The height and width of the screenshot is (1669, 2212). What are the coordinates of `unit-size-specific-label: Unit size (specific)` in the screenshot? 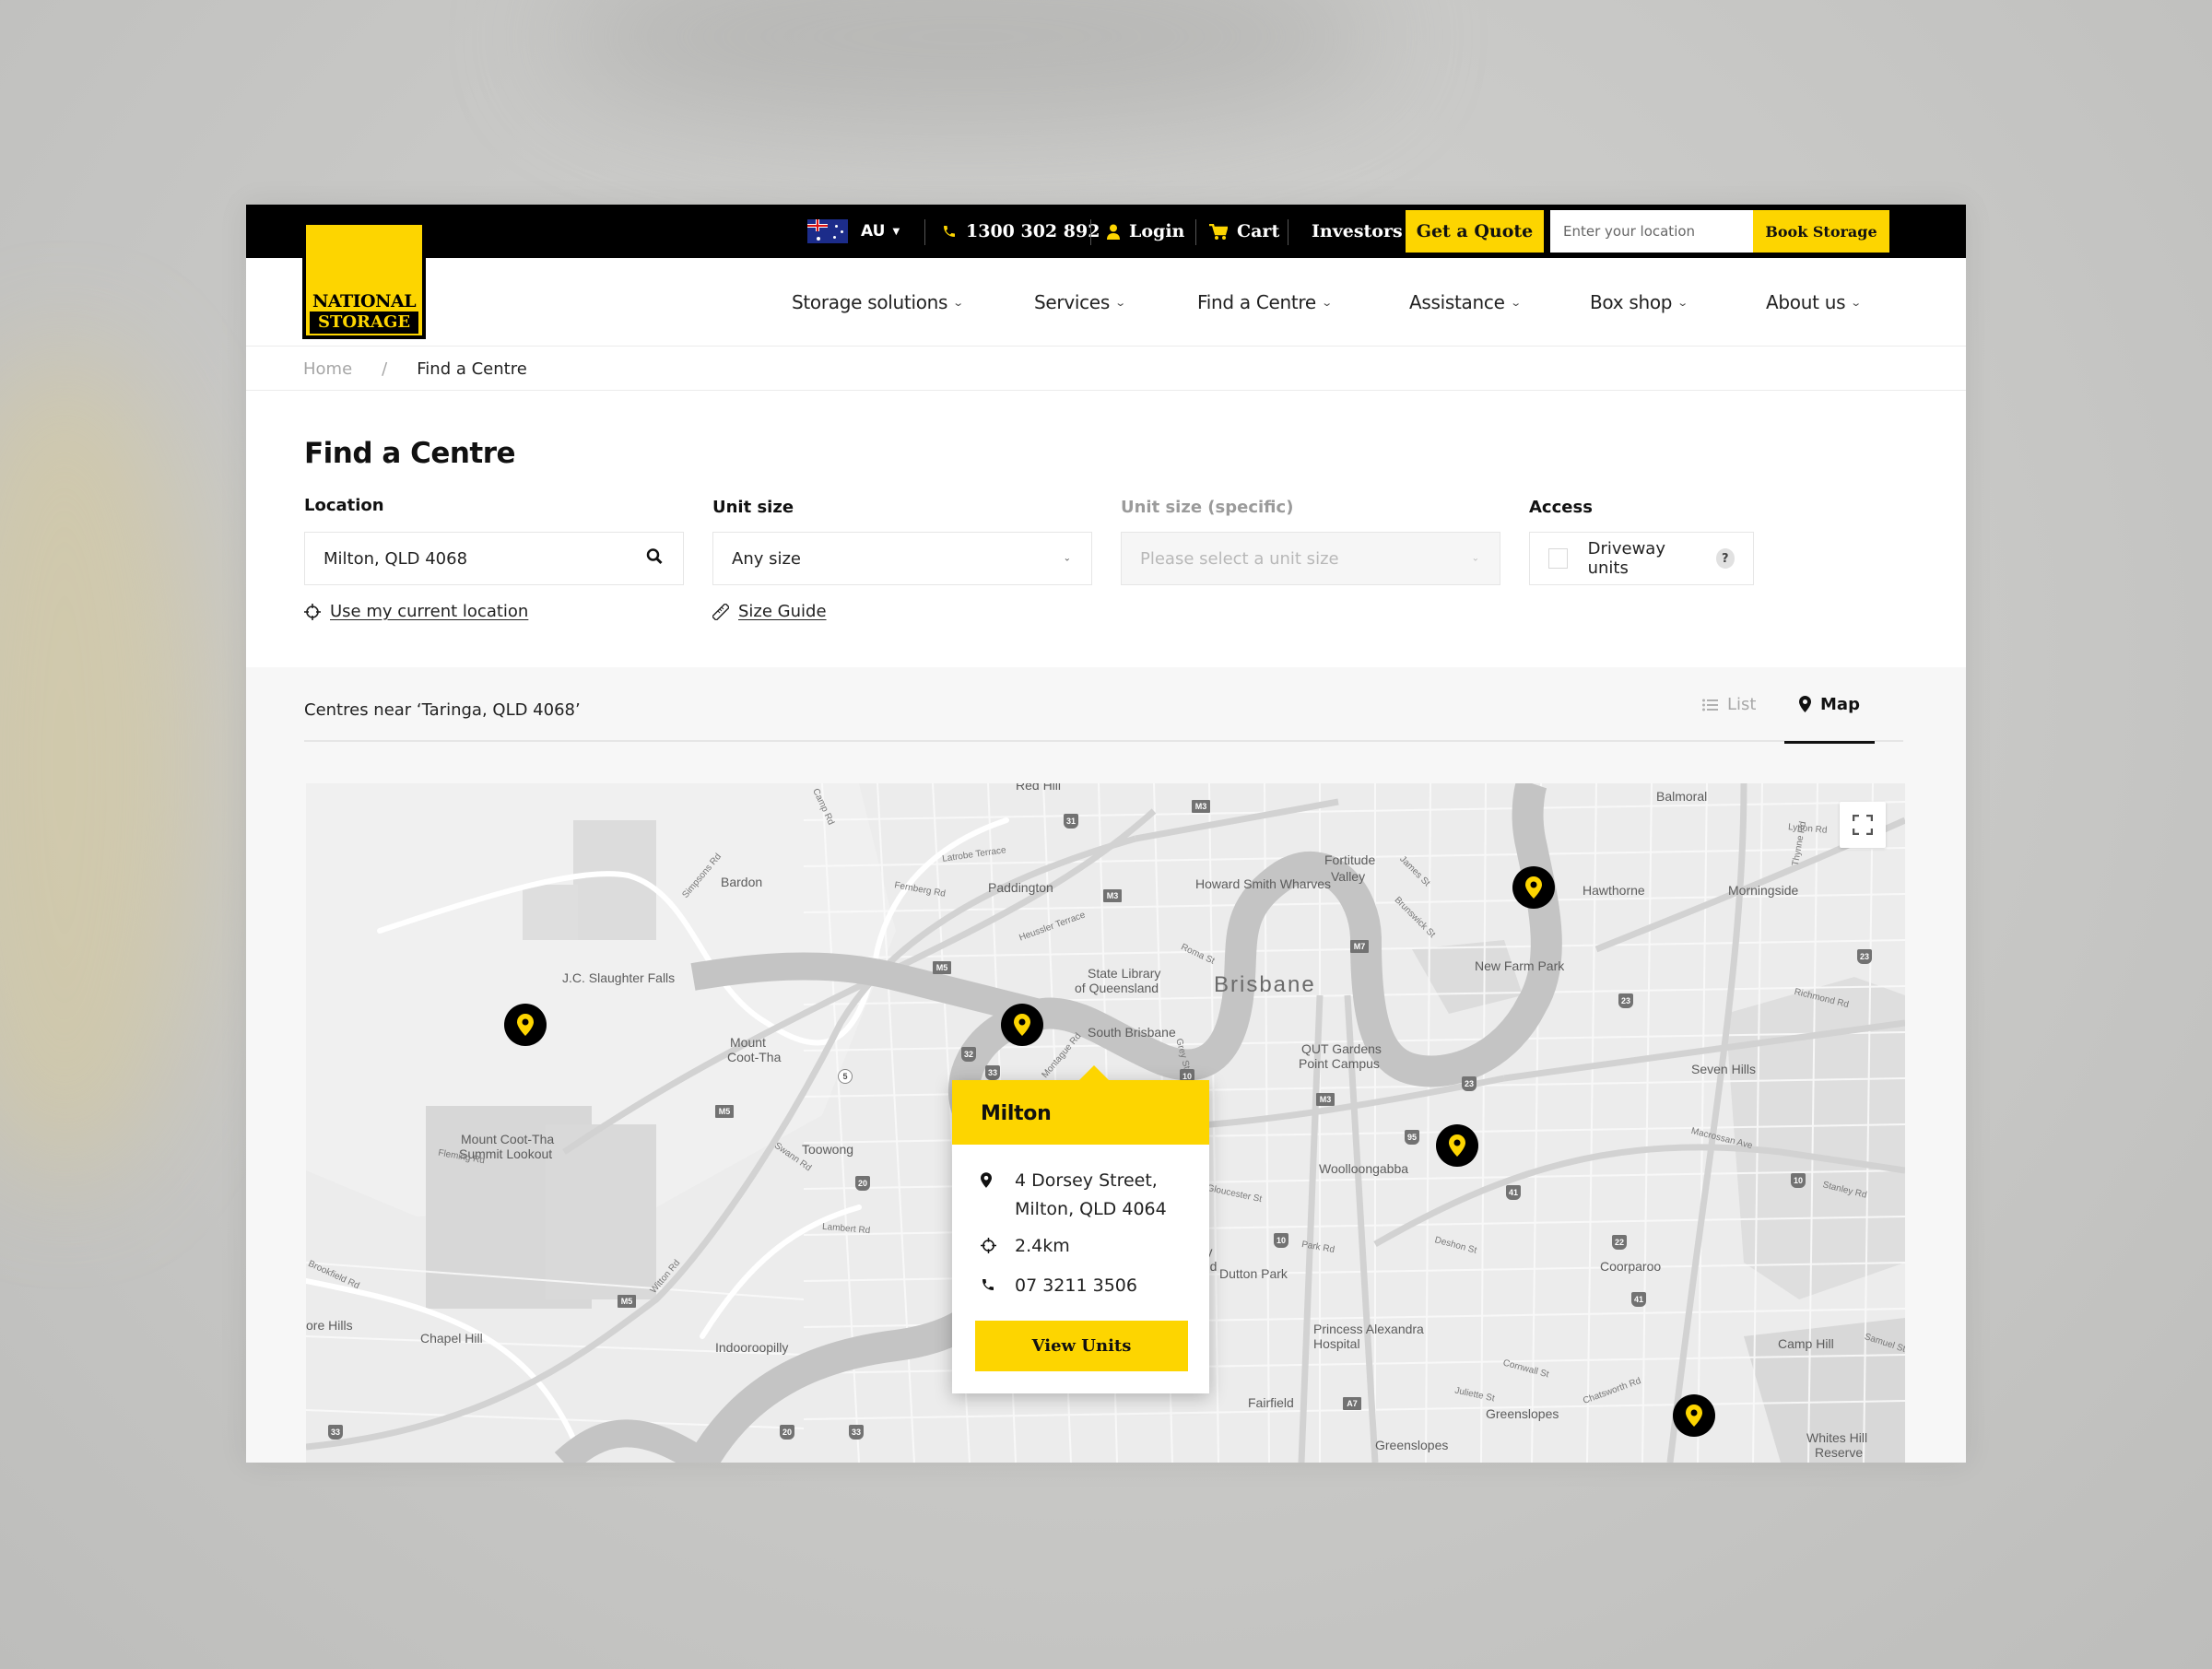 It's located at (1207, 507).